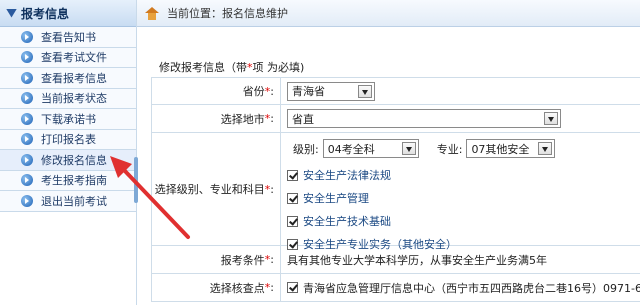 This screenshot has height=305, width=640. What do you see at coordinates (227, 13) in the screenshot?
I see `breadcrumb: 当前位置：报名信息维护` at bounding box center [227, 13].